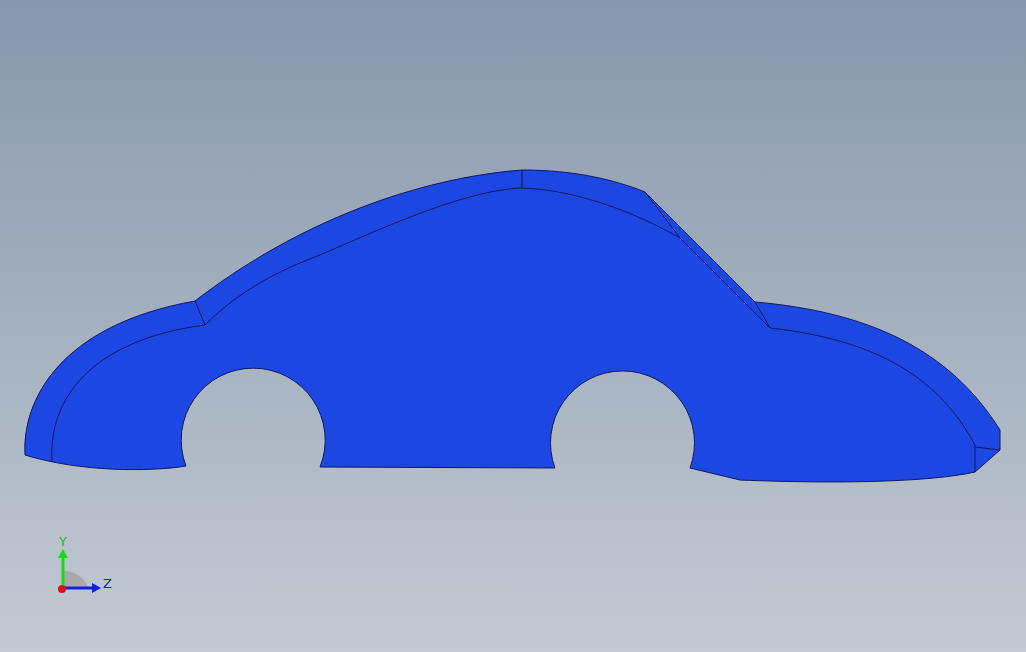 Image resolution: width=1026 pixels, height=652 pixels. Describe the element at coordinates (63, 541) in the screenshot. I see `y-axis-label: Y` at that location.